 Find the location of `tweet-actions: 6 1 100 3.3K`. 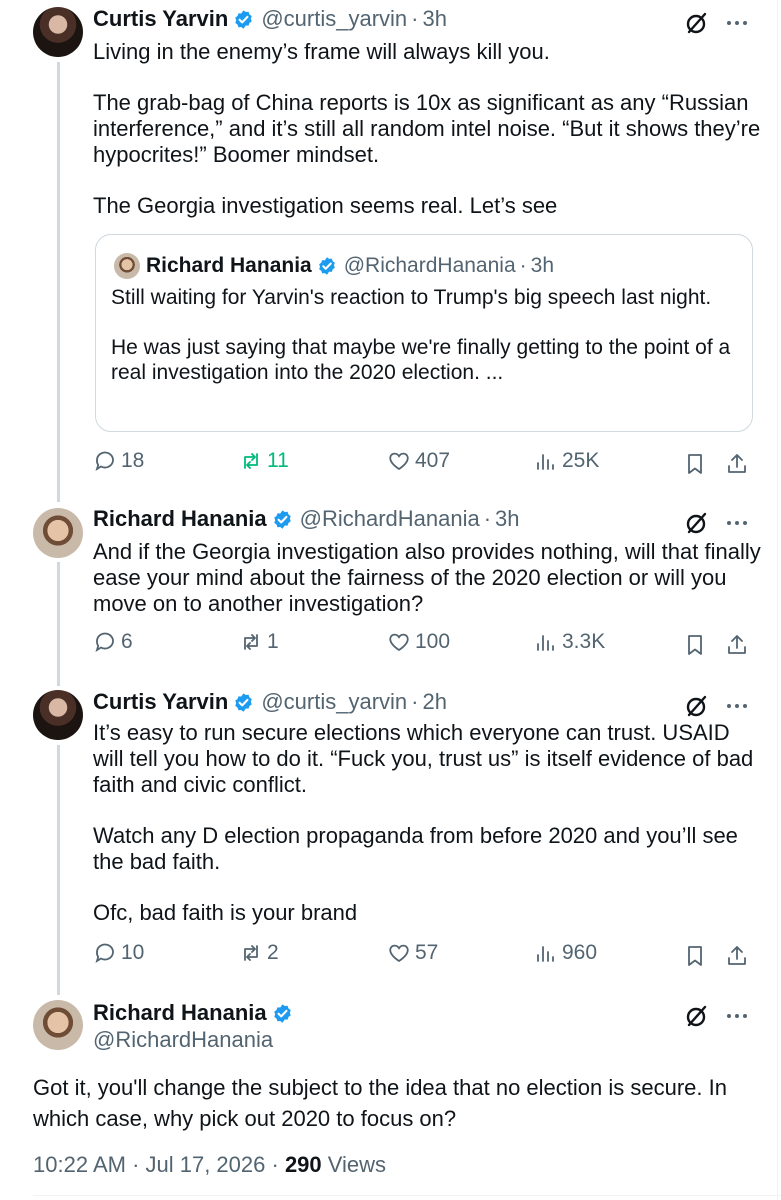

tweet-actions: 6 1 100 3.3K is located at coordinates (423, 645).